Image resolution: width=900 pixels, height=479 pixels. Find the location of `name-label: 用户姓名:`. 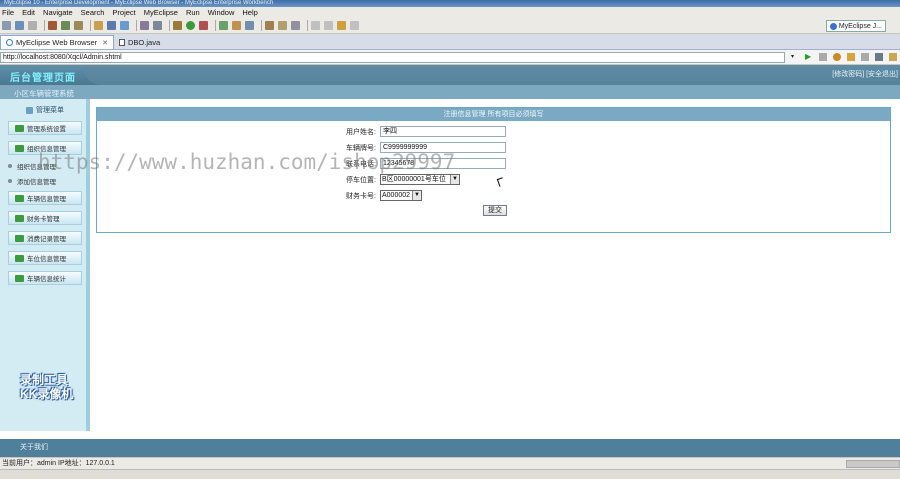

name-label: 用户姓名: is located at coordinates (361, 132).